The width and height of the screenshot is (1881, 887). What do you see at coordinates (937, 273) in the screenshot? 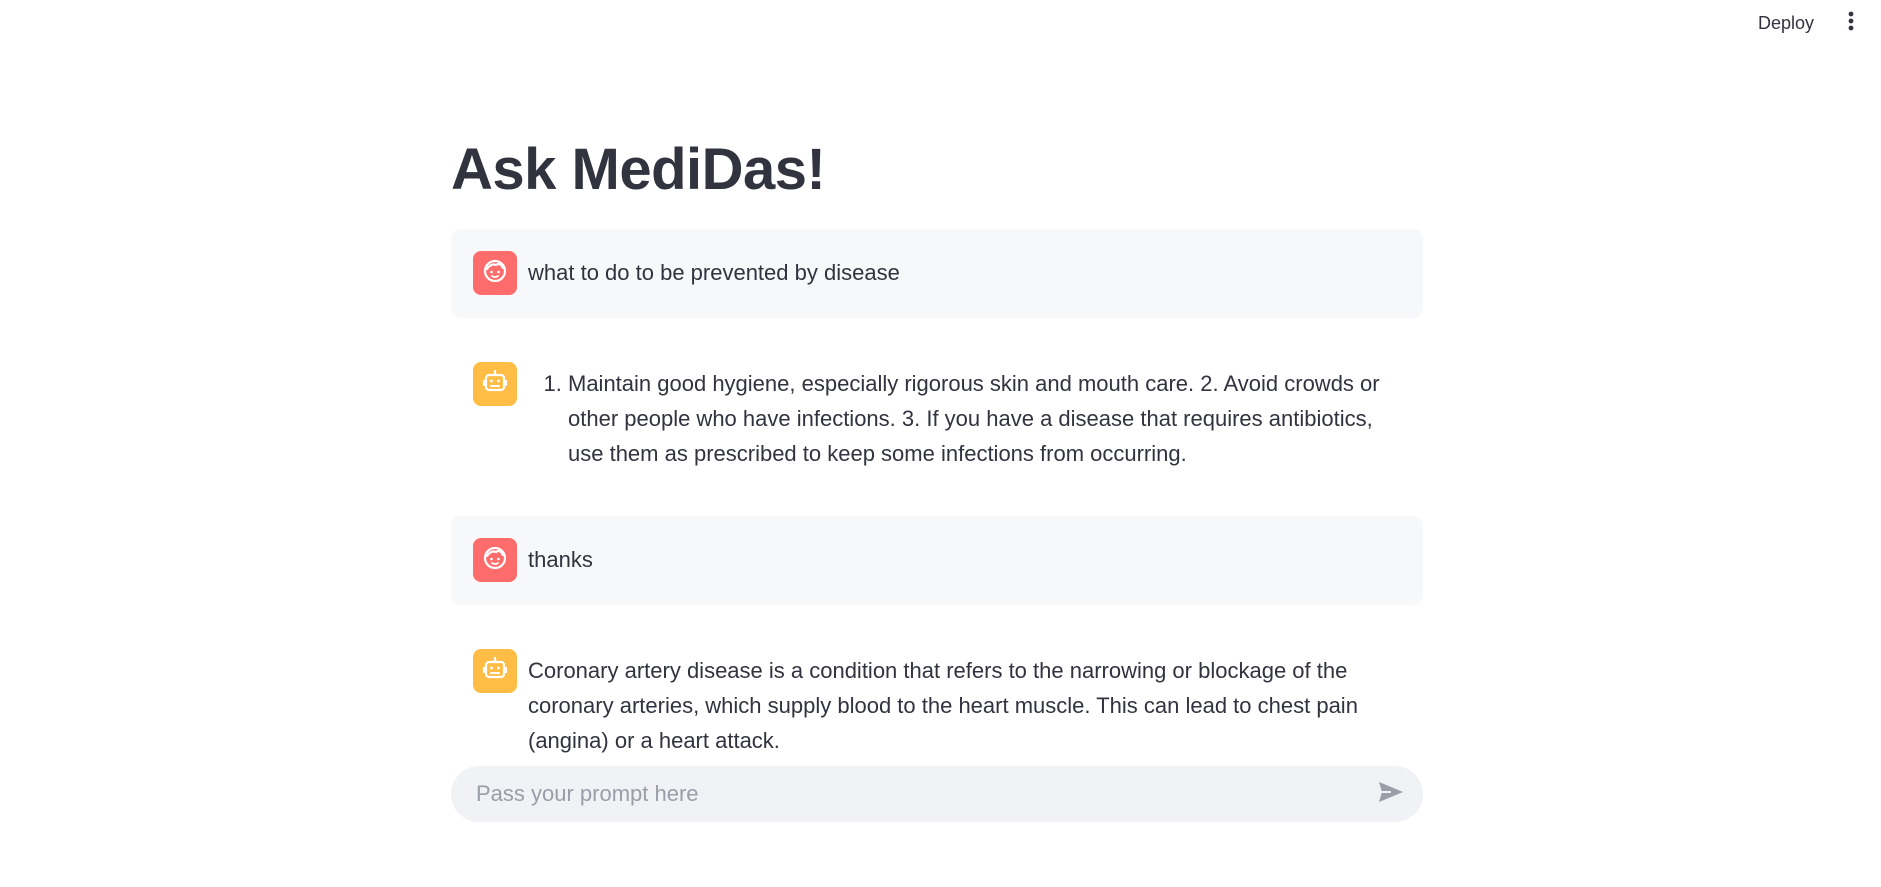
I see `chat-message-user: what to do to be prevented by disease` at bounding box center [937, 273].